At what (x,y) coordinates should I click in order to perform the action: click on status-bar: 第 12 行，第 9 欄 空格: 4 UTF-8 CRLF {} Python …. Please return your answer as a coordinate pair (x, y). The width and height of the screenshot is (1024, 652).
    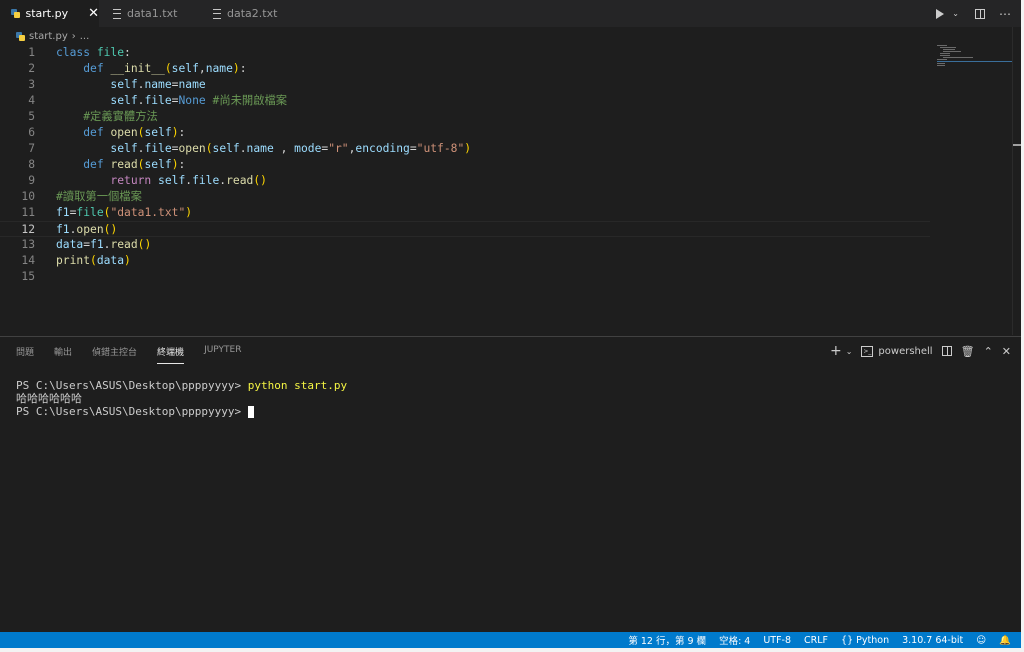
    Looking at the image, I should click on (510, 640).